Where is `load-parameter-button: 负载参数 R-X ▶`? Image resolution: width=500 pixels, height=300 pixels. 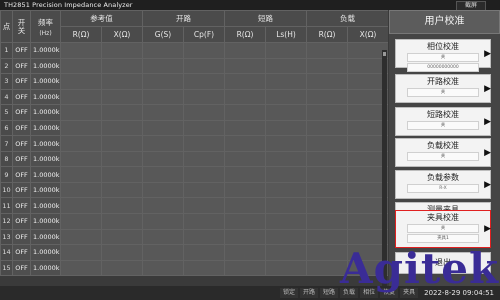 load-parameter-button: 负载参数 R-X ▶ is located at coordinates (443, 184).